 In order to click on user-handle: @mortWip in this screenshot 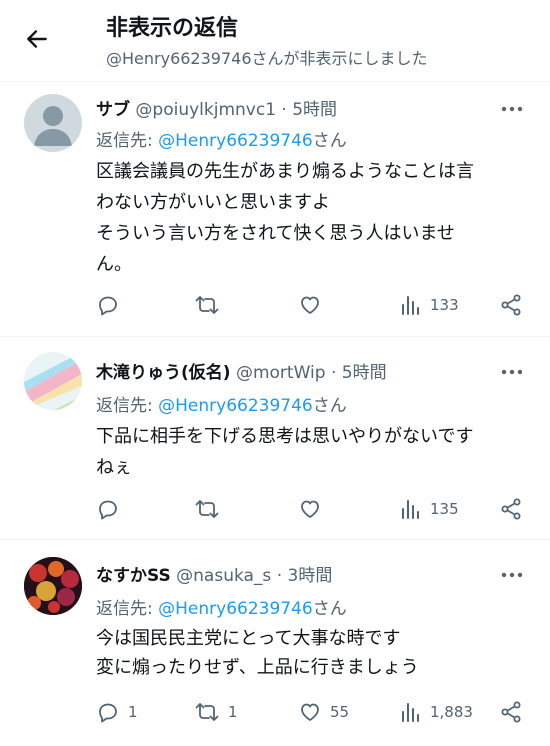, I will do `click(281, 373)`.